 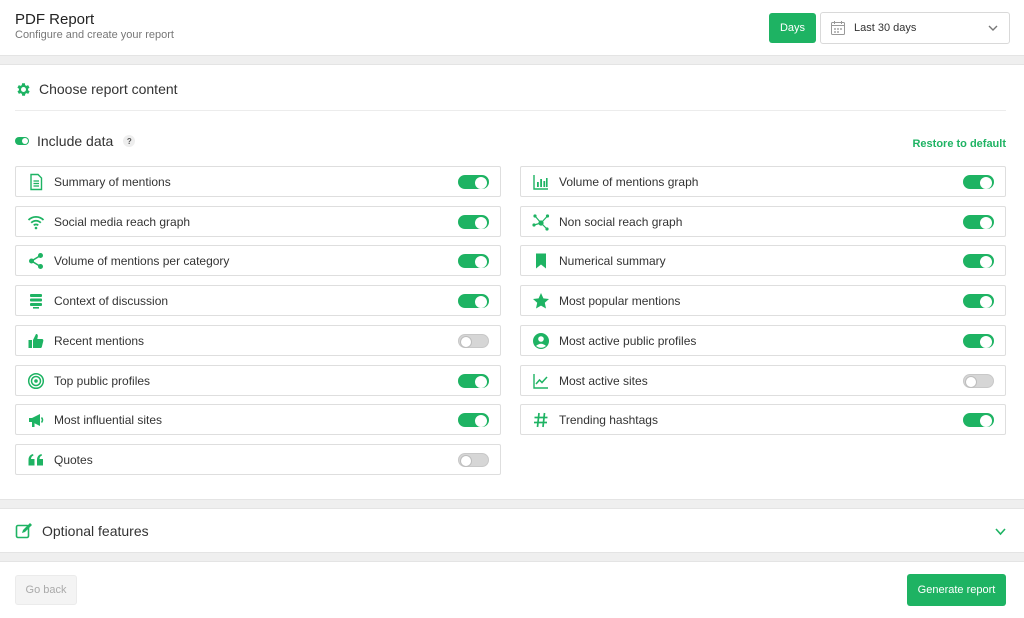 What do you see at coordinates (108, 89) in the screenshot?
I see `section-title: Choose report content` at bounding box center [108, 89].